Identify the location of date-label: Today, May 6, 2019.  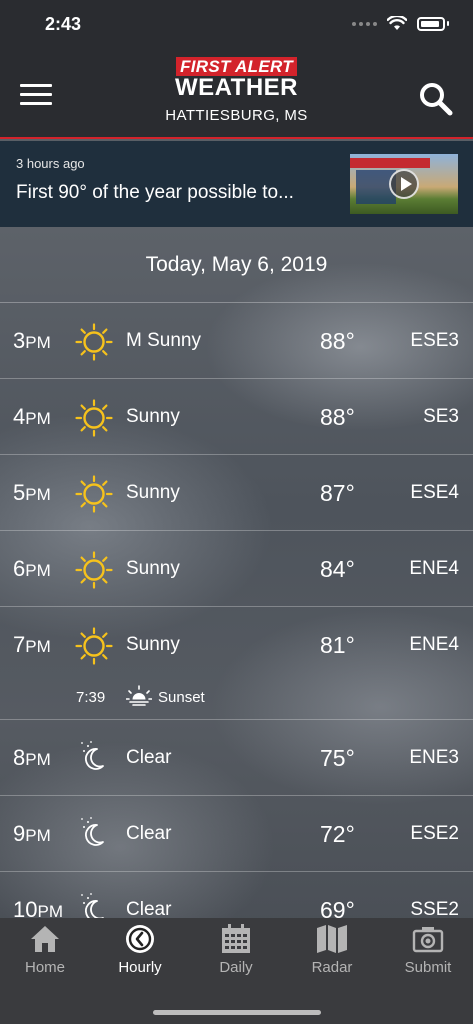
(236, 264).